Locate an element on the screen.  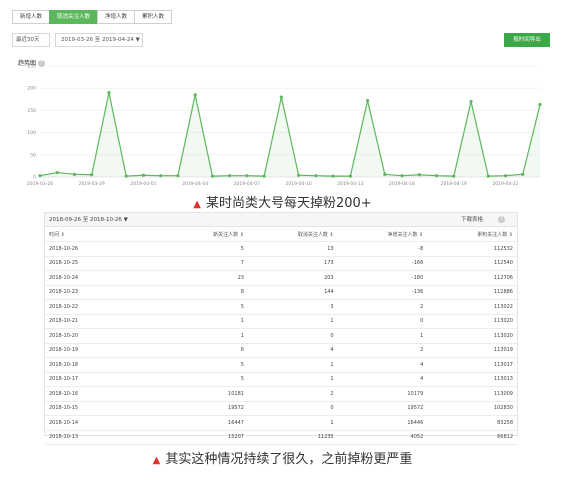
y-tick-label: 50 is located at coordinates (33, 155).